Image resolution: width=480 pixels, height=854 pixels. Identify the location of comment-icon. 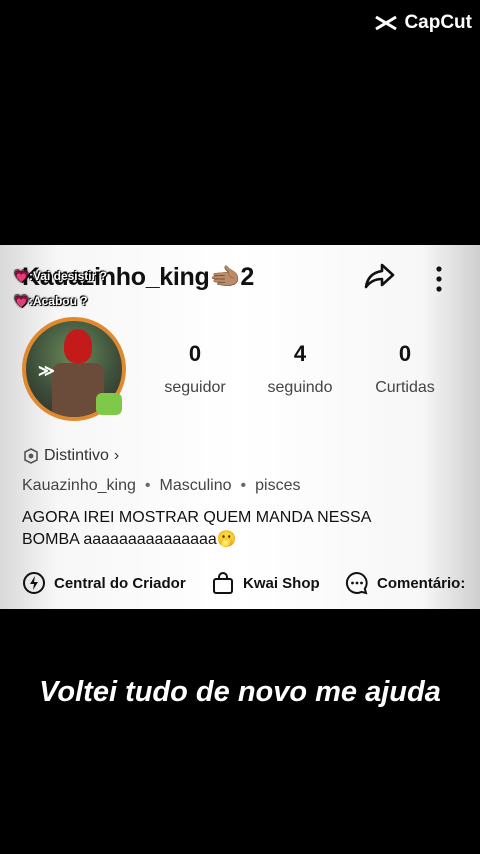
(356, 583).